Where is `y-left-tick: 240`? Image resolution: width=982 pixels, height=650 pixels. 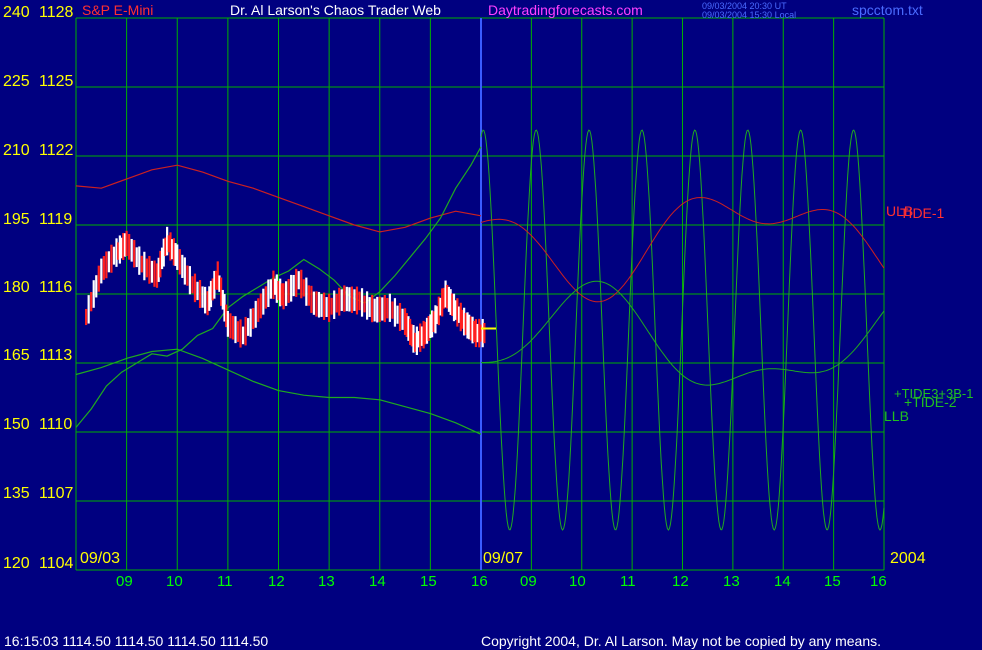
y-left-tick: 240 is located at coordinates (16, 12).